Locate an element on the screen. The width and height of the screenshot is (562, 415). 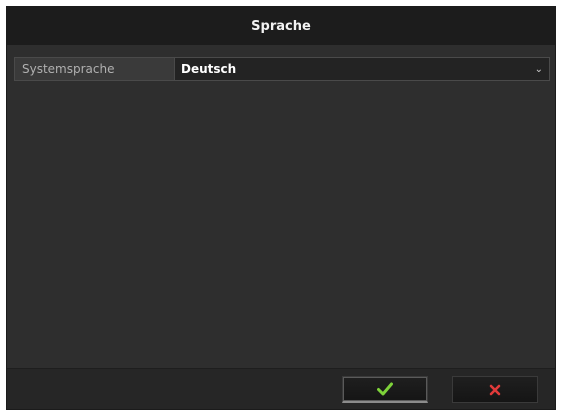
confirm-button is located at coordinates (385, 389).